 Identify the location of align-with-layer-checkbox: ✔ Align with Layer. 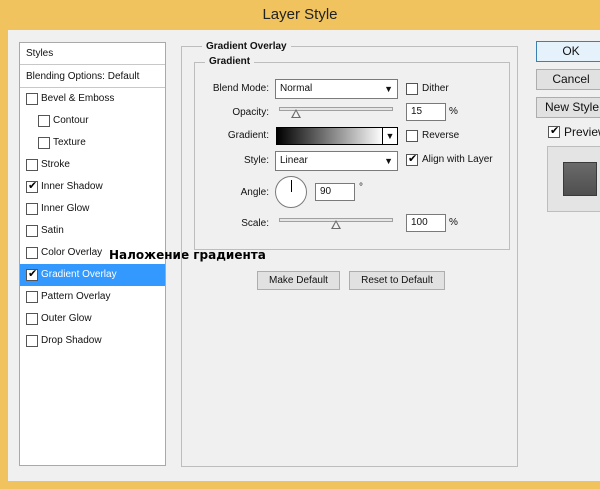
(449, 160).